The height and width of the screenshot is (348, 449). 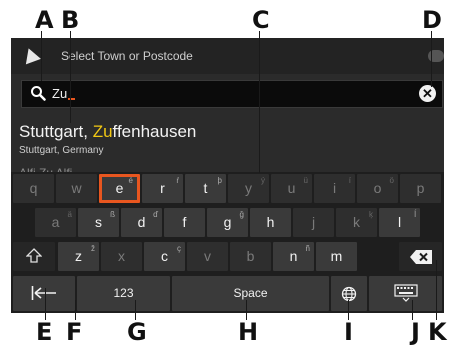 I want to click on close-circle-icon: ✕, so click(x=427, y=93).